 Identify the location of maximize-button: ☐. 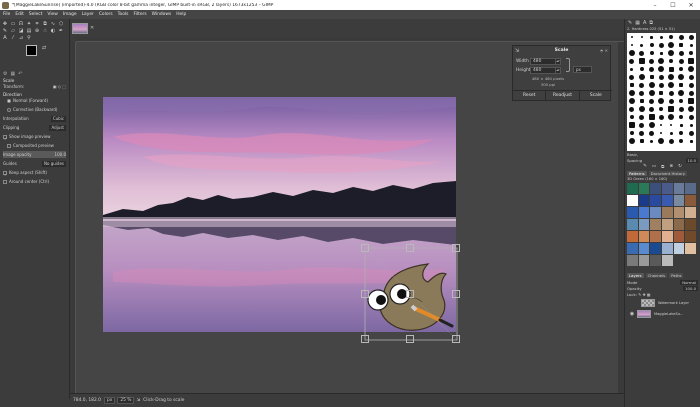
(673, 5).